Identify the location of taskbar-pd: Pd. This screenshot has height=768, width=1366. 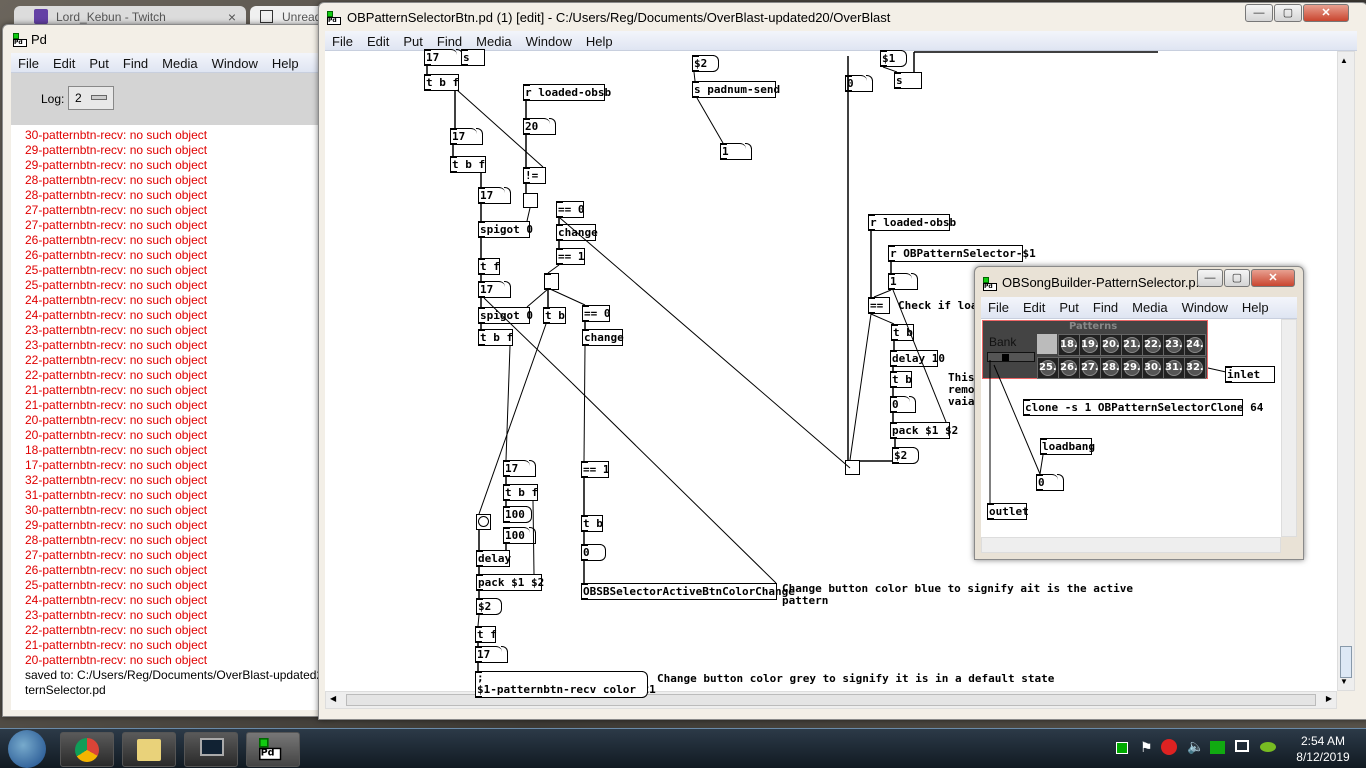
(273, 749).